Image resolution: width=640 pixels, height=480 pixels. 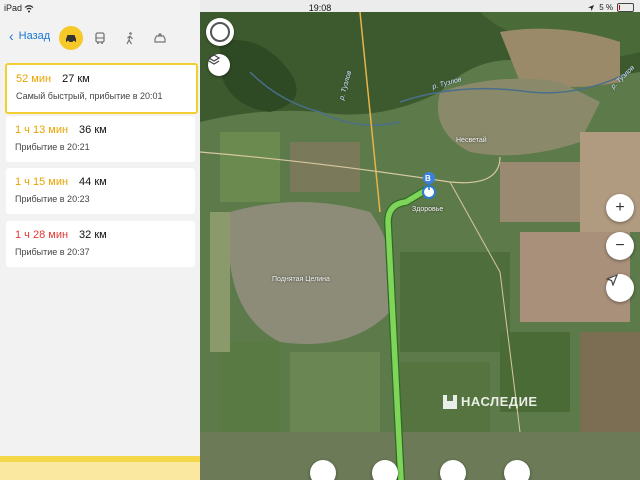 I want to click on route-subtitle: Прибытие в 20:23, so click(x=52, y=199).